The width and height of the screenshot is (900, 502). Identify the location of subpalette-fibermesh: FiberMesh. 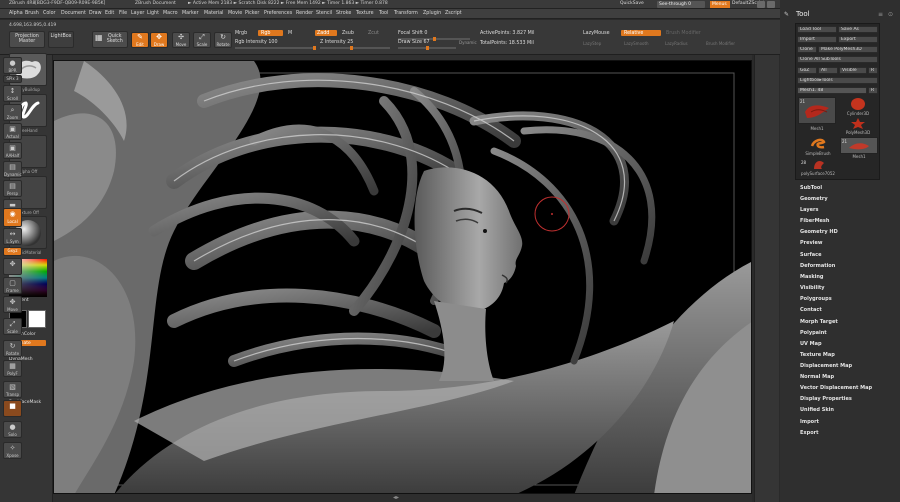
(814, 221).